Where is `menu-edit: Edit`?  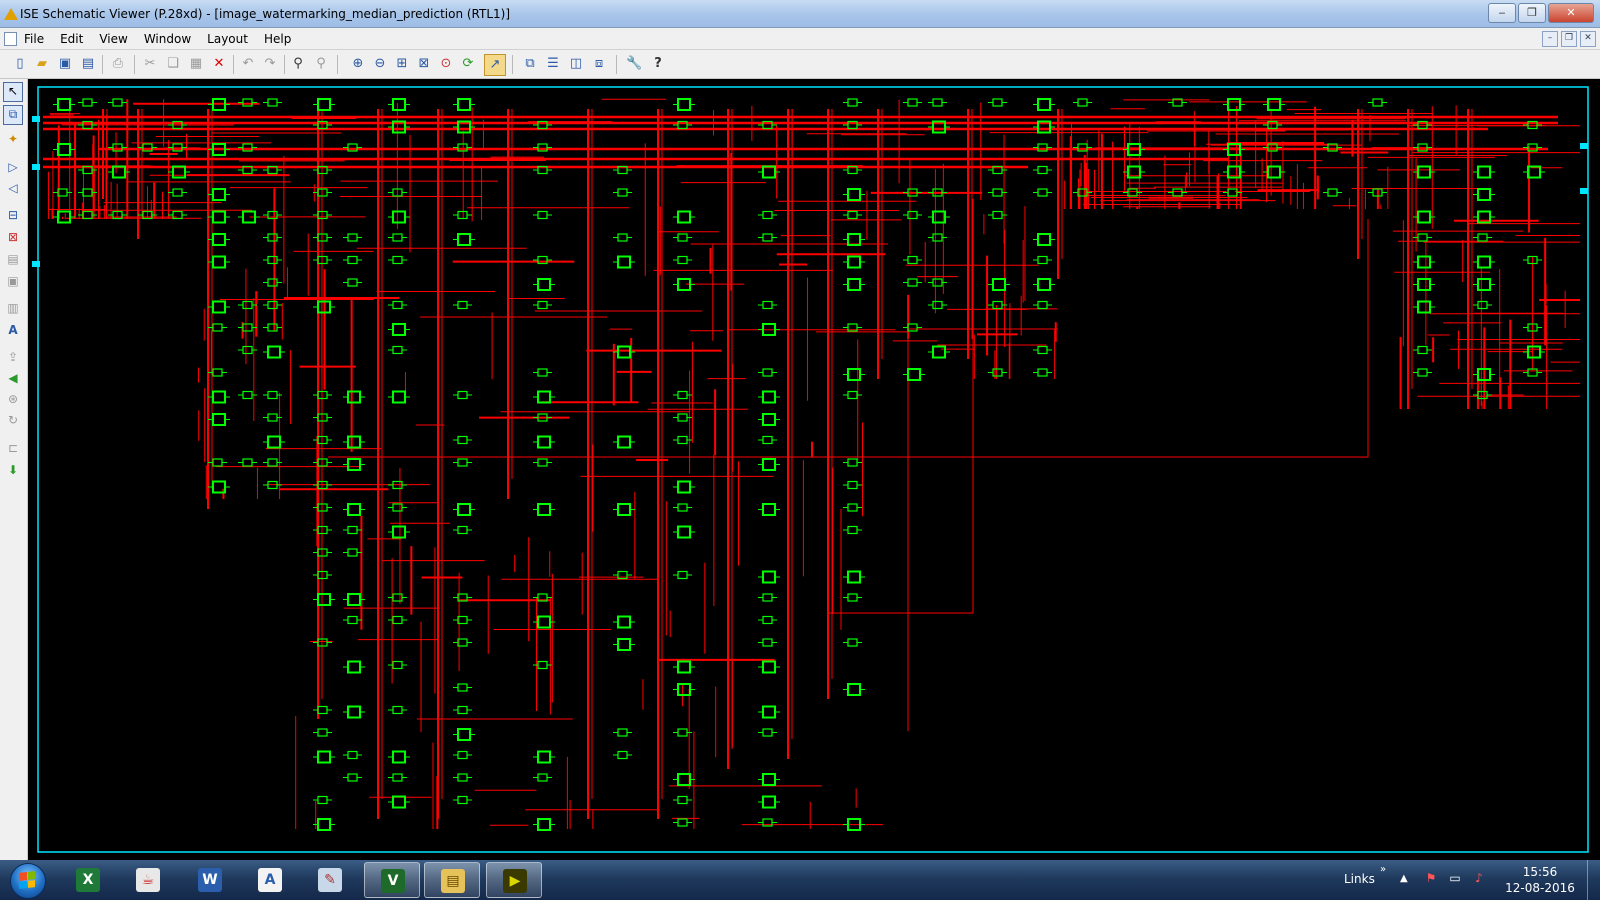
menu-edit: Edit is located at coordinates (71, 39).